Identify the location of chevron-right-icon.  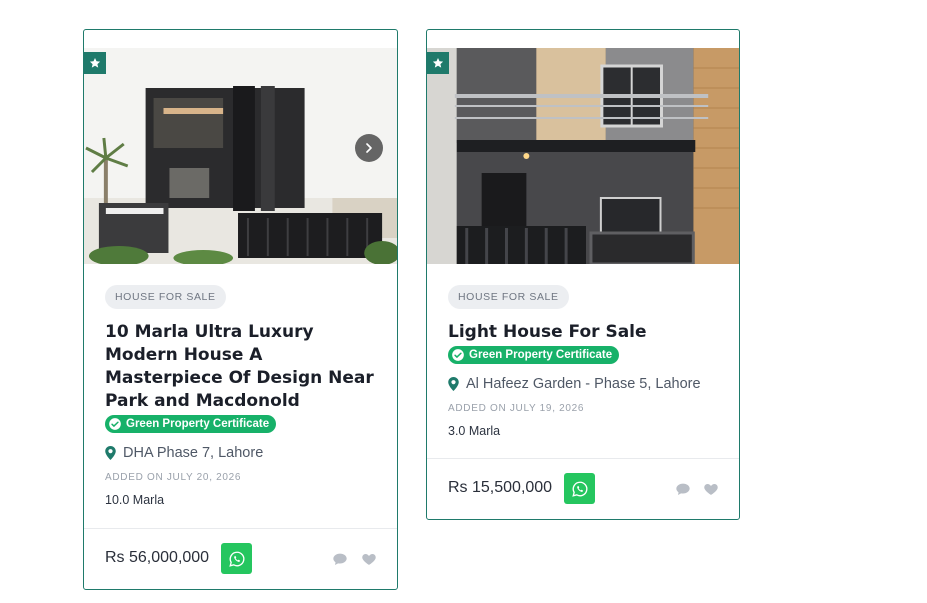
(369, 148).